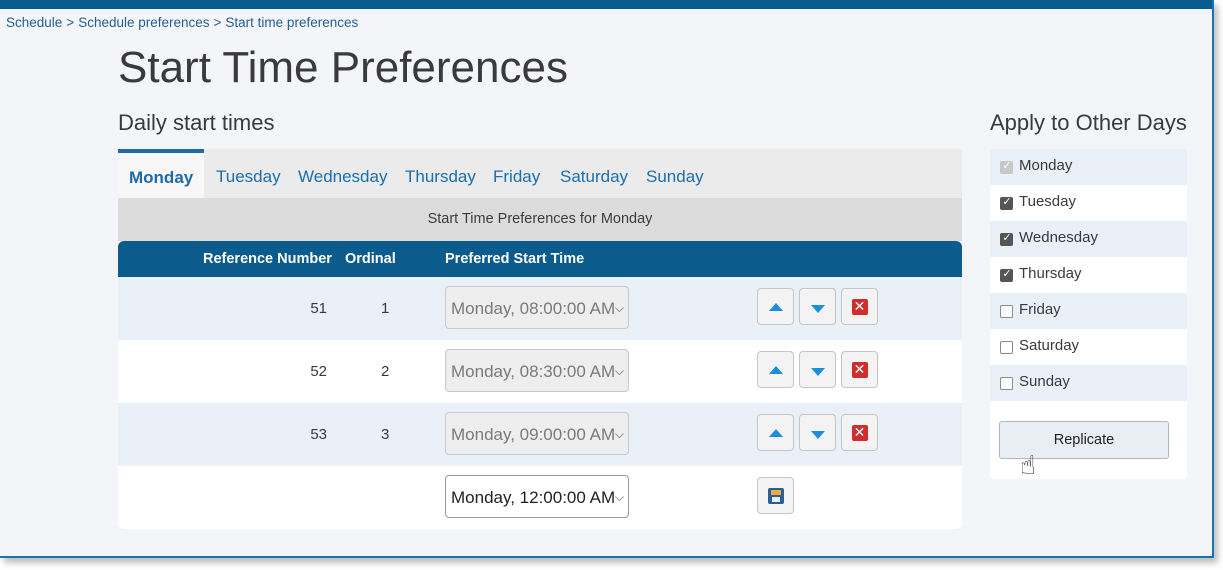 This screenshot has height=570, width=1223. I want to click on start-time-select: Monday, 08:30:00 AM ⌵, so click(537, 370).